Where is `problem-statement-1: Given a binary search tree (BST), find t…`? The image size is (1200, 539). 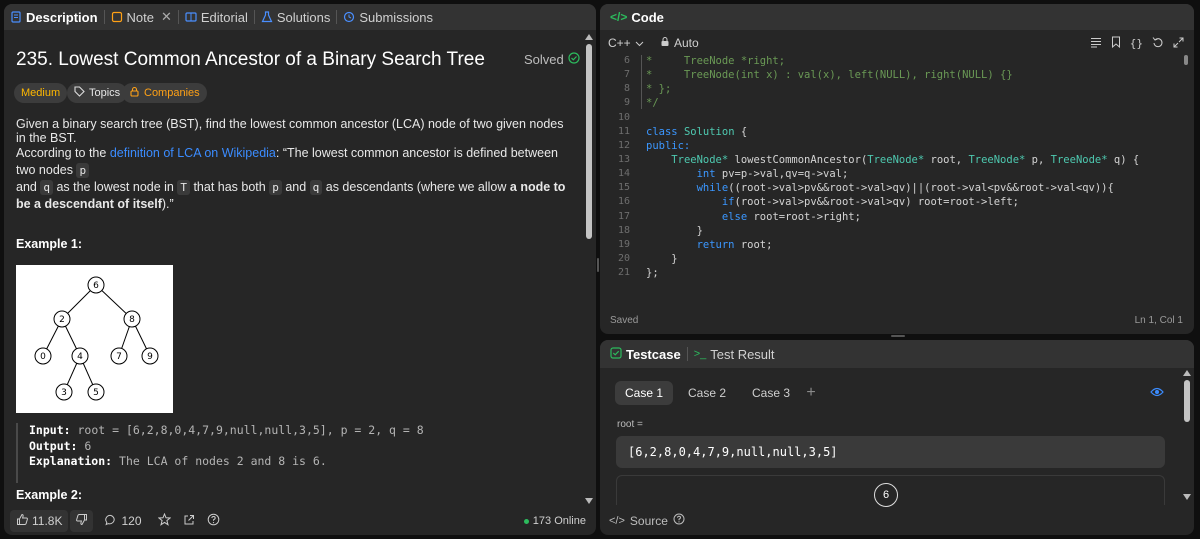 problem-statement-1: Given a binary search tree (BST), find t… is located at coordinates (290, 131).